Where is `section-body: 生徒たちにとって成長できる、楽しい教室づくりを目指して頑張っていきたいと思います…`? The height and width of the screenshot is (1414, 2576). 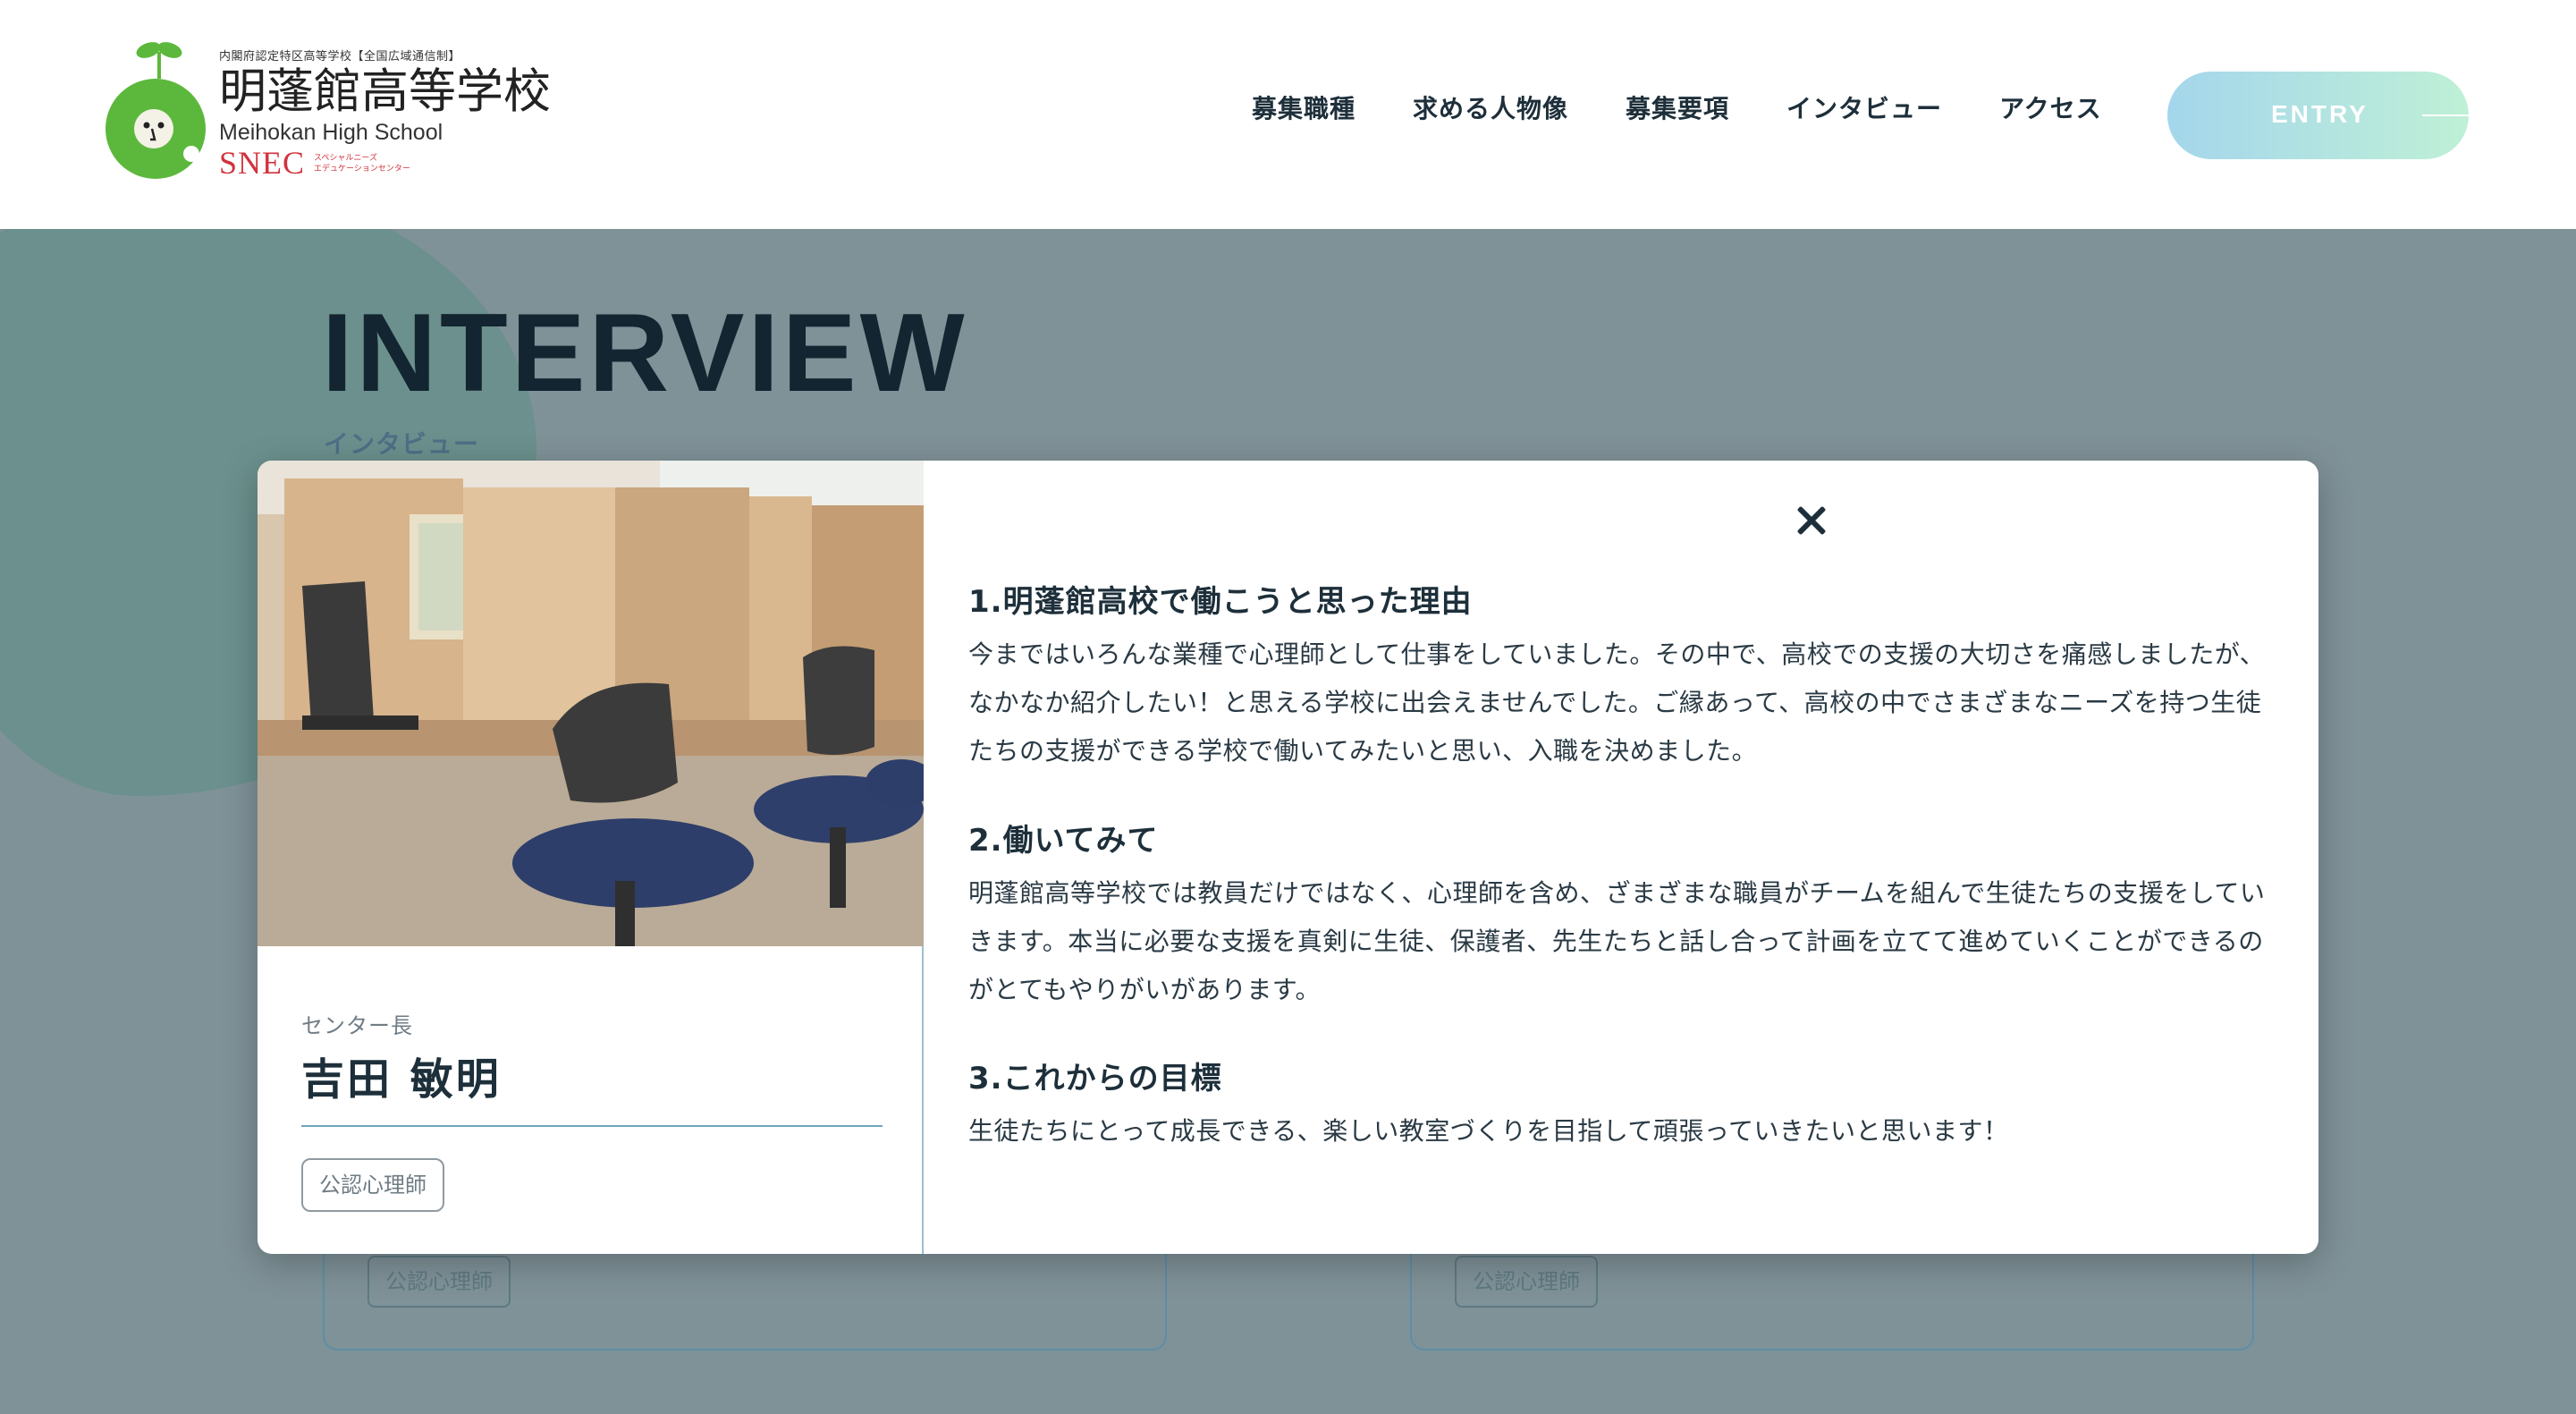 section-body: 生徒たちにとって成長できる、楽しい教室づくりを目指して頑張っていきたいと思います… is located at coordinates (1488, 1131).